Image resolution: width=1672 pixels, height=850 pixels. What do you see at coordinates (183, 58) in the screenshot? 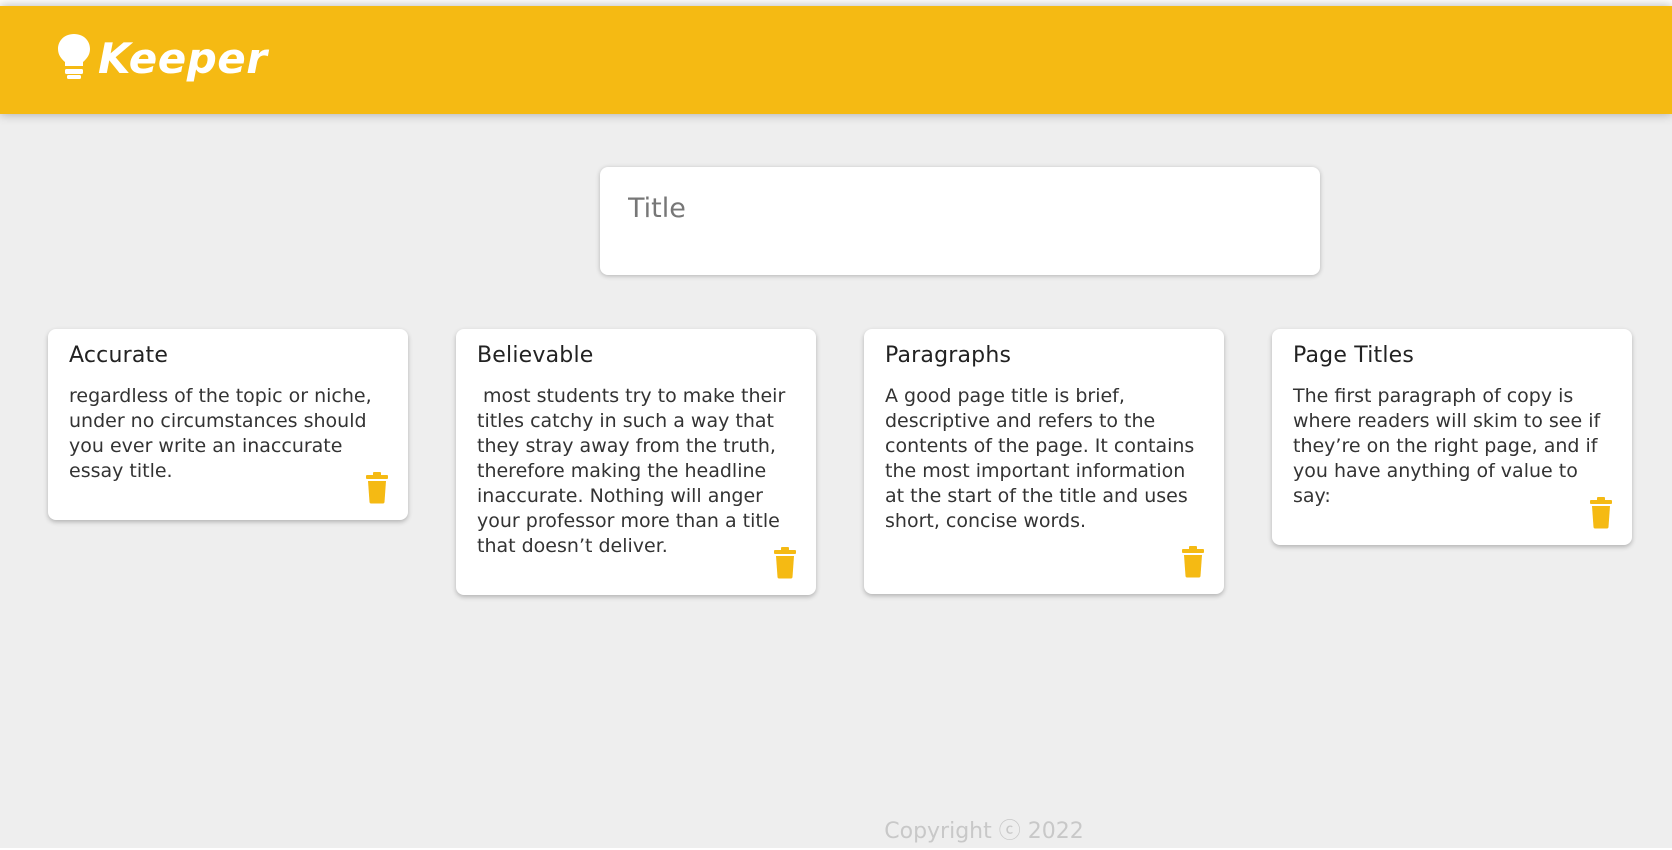
I see `app-name: Keeper` at bounding box center [183, 58].